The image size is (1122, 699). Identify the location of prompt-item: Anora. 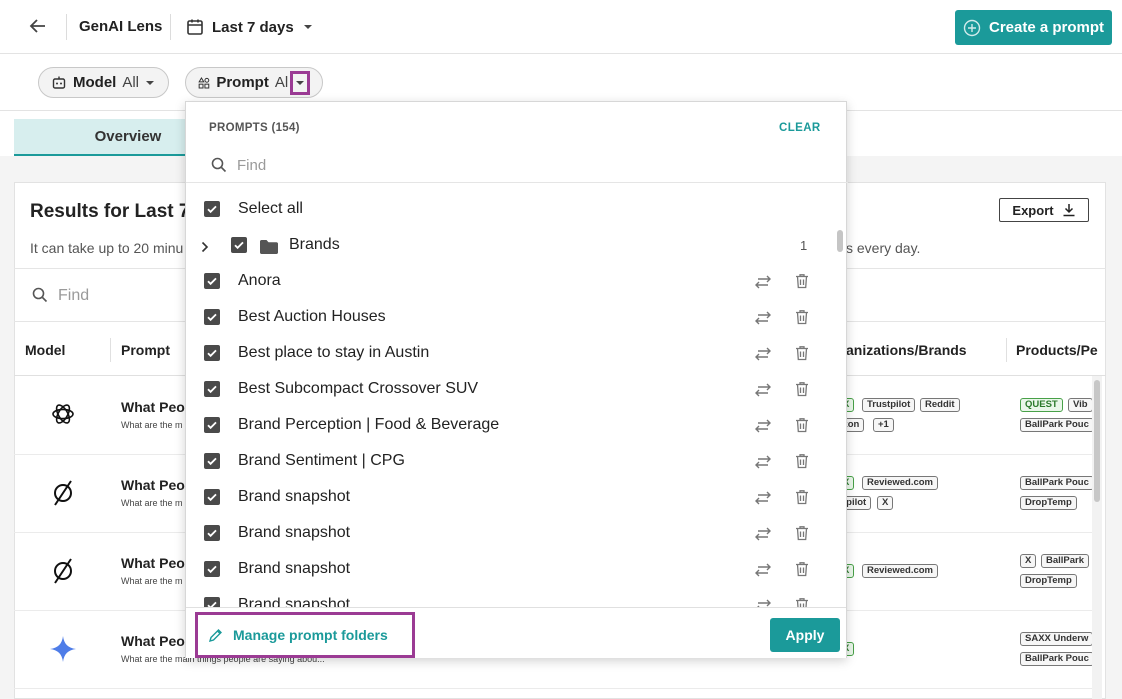
(509, 282).